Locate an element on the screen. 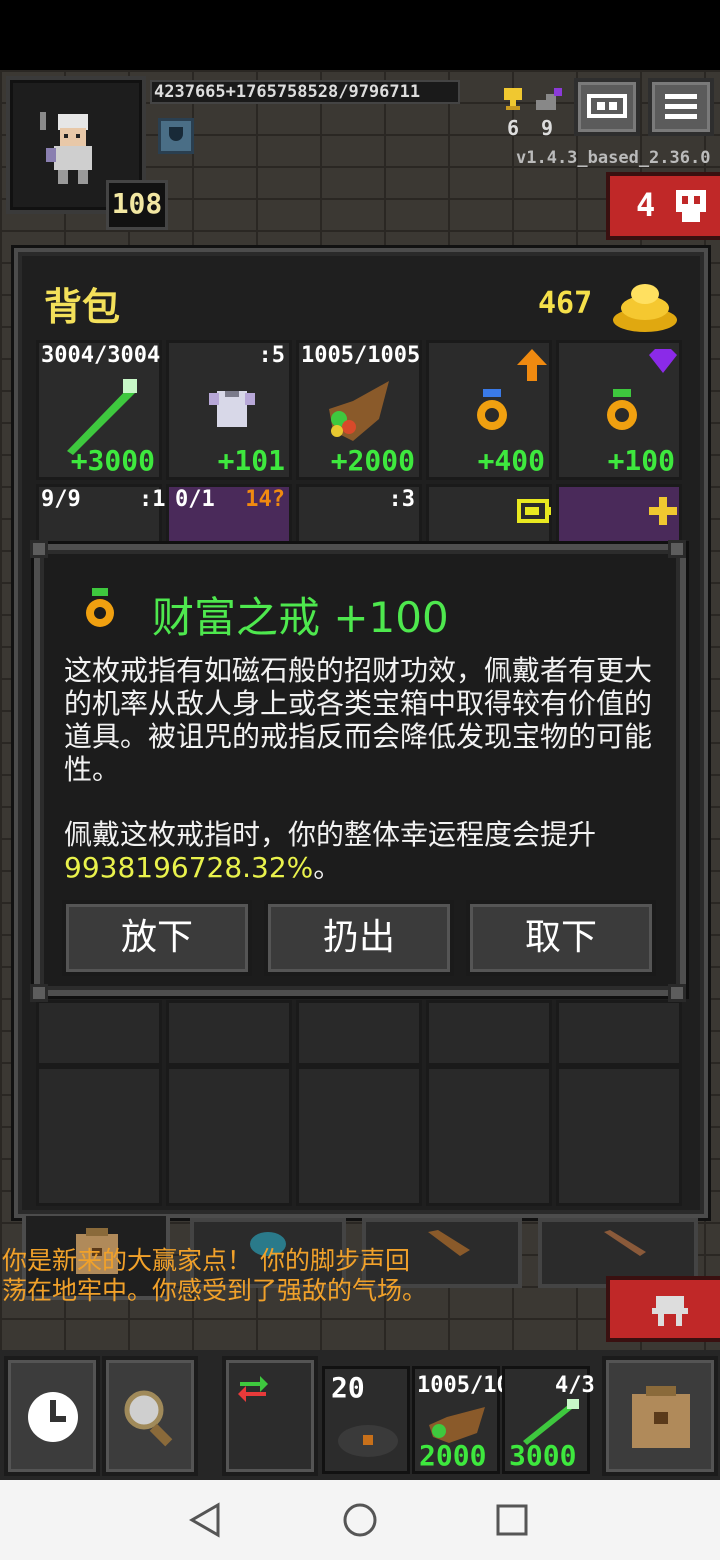 The image size is (720, 1560). game-log: 你是新来的大赢家点！ 你的脚步声回 荡在地牢中。你感受到了强敌的气场。 is located at coordinates (302, 1276).